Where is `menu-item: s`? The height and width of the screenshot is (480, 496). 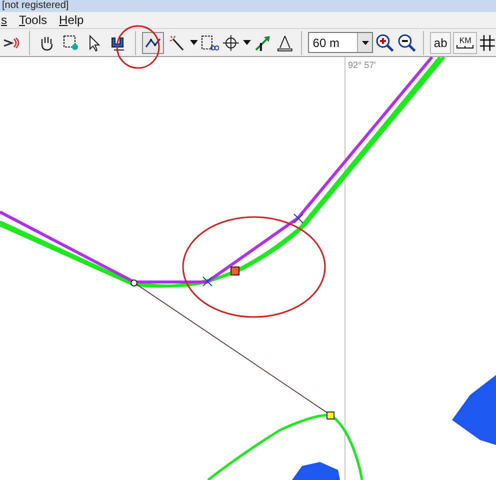 menu-item: s is located at coordinates (6, 20).